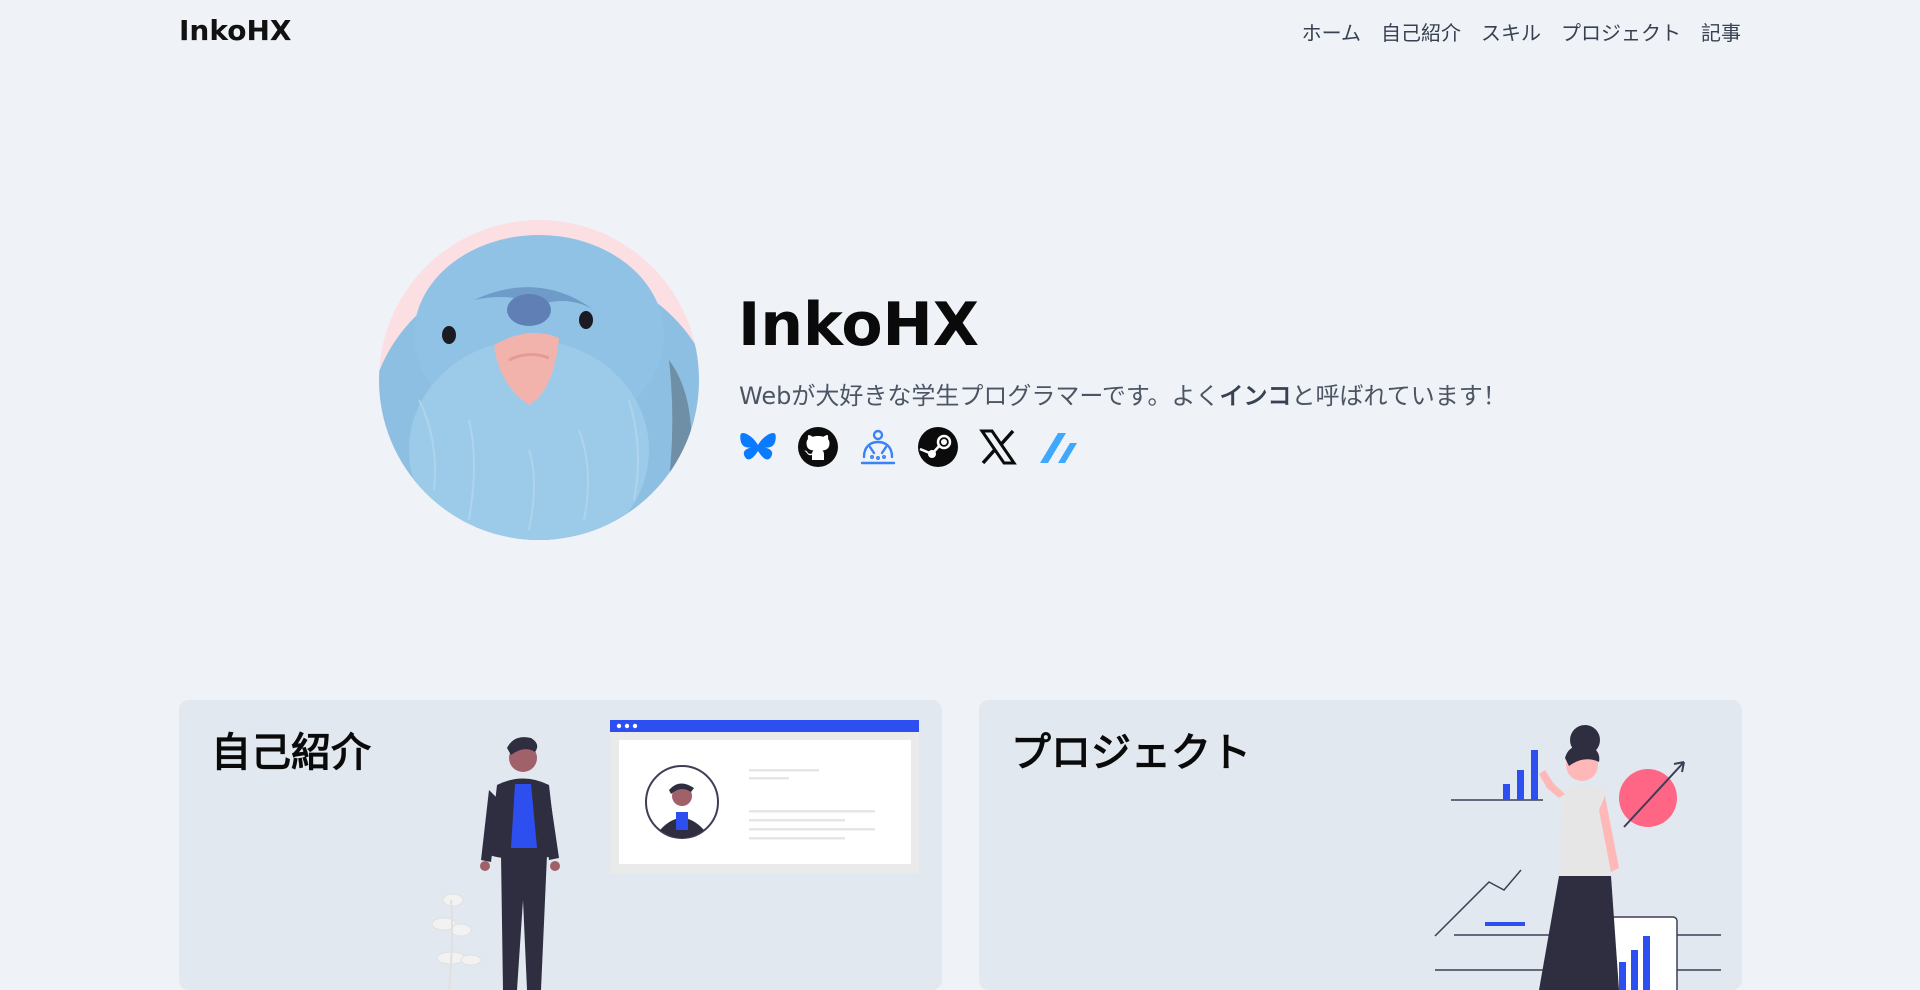 Image resolution: width=1920 pixels, height=990 pixels. I want to click on avatar, so click(539, 380).